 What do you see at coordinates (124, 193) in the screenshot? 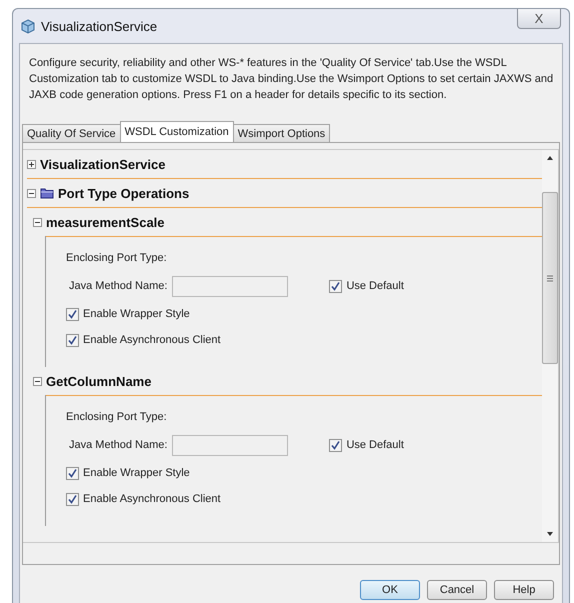
I see `section-header: Port Type Operations` at bounding box center [124, 193].